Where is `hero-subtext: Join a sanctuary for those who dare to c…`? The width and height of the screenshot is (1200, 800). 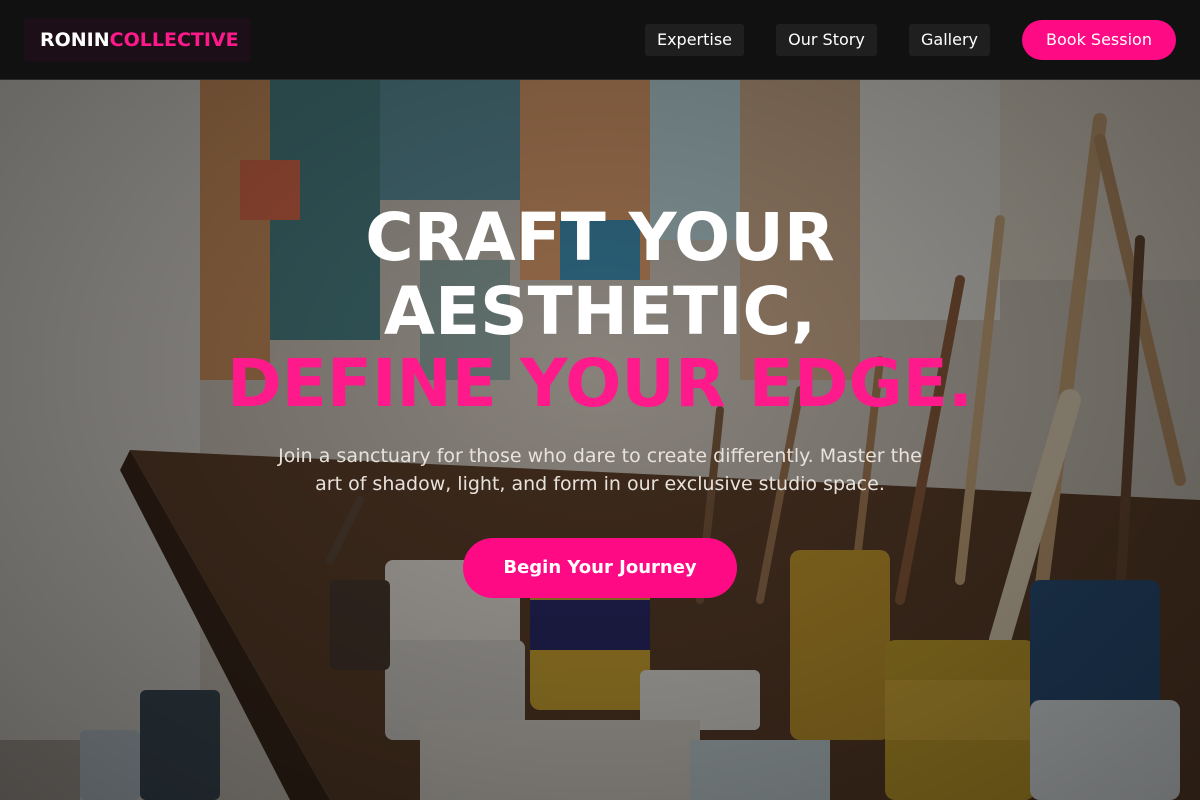 hero-subtext: Join a sanctuary for those who dare to c… is located at coordinates (600, 470).